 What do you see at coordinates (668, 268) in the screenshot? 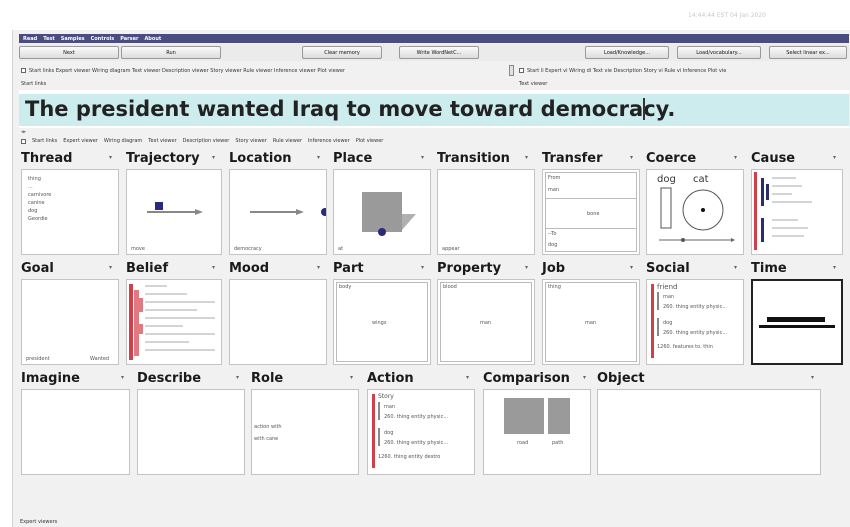
I see `social-title: Social` at bounding box center [668, 268].